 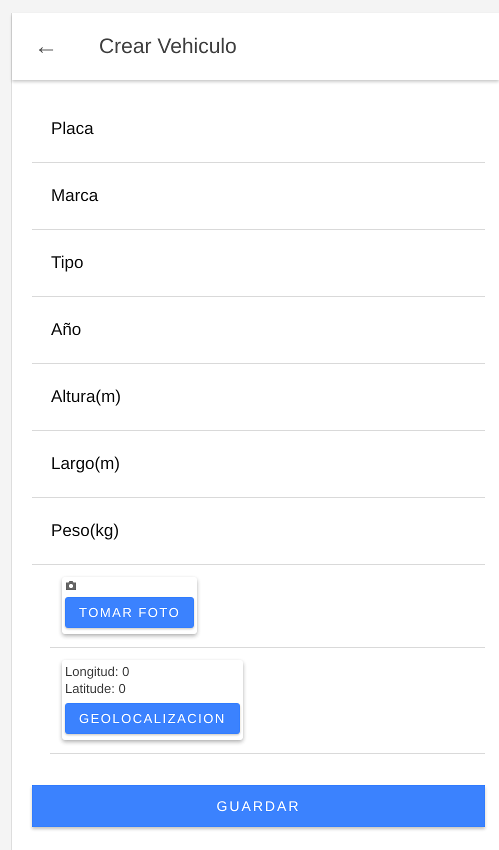 I want to click on text-field: Largo(m), so click(x=258, y=464).